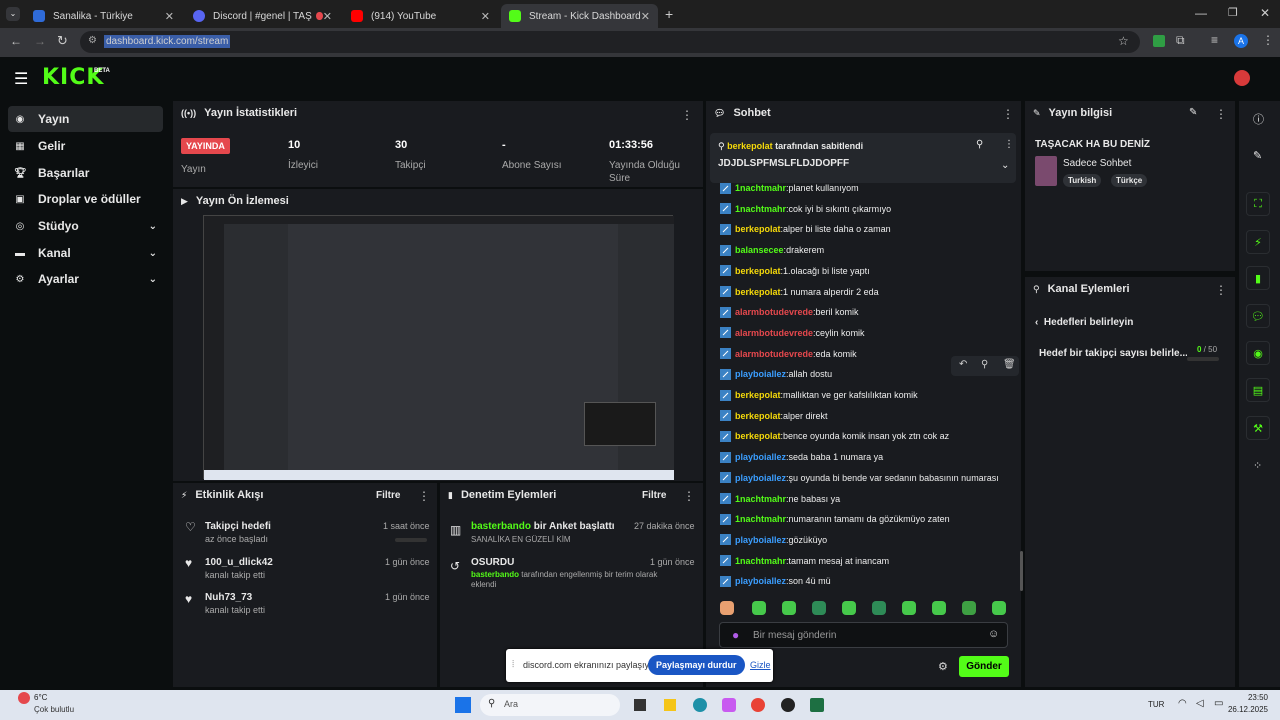 Image resolution: width=1280 pixels, height=720 pixels. Describe the element at coordinates (85, 199) in the screenshot. I see `sidebar-item-droplar: ▣ Droplar ve ödüller` at that location.